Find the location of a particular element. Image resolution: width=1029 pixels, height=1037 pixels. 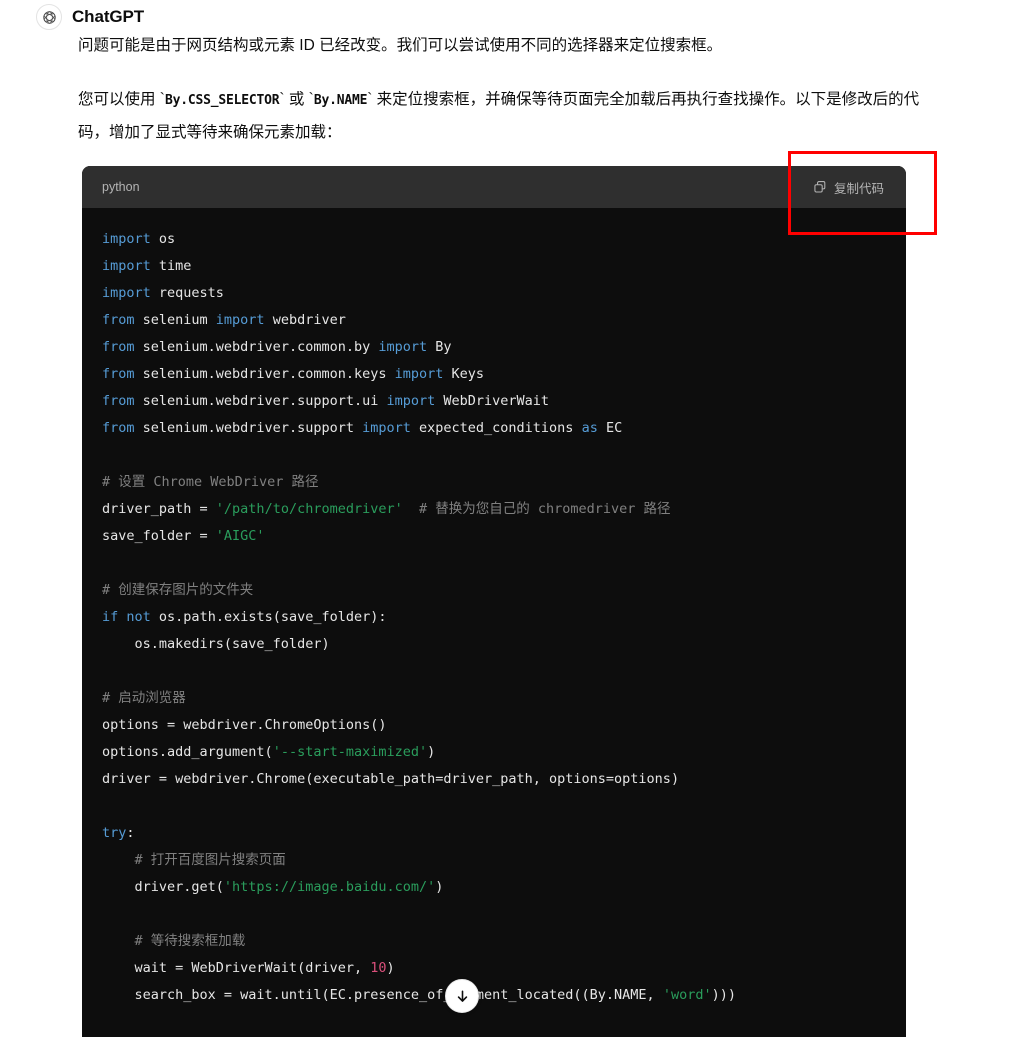

code-token: save_folder = is located at coordinates (159, 536).